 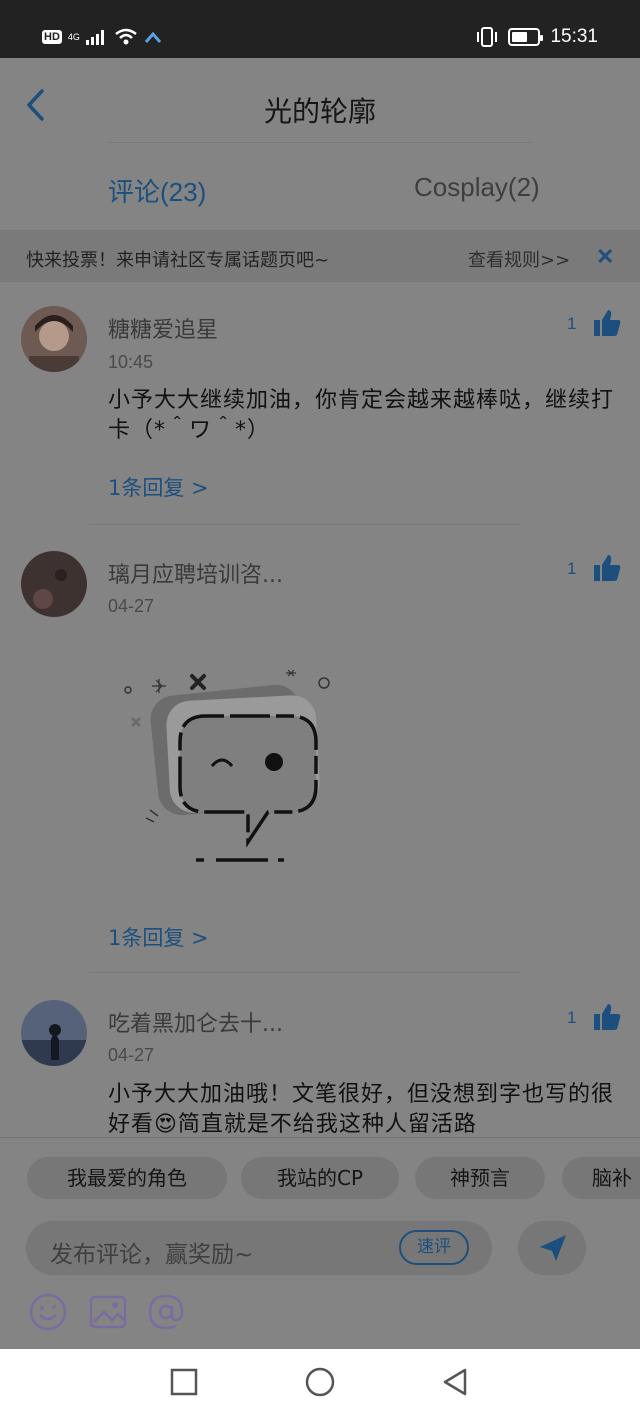 What do you see at coordinates (601, 1178) in the screenshot?
I see `topic-chip: 脑补` at bounding box center [601, 1178].